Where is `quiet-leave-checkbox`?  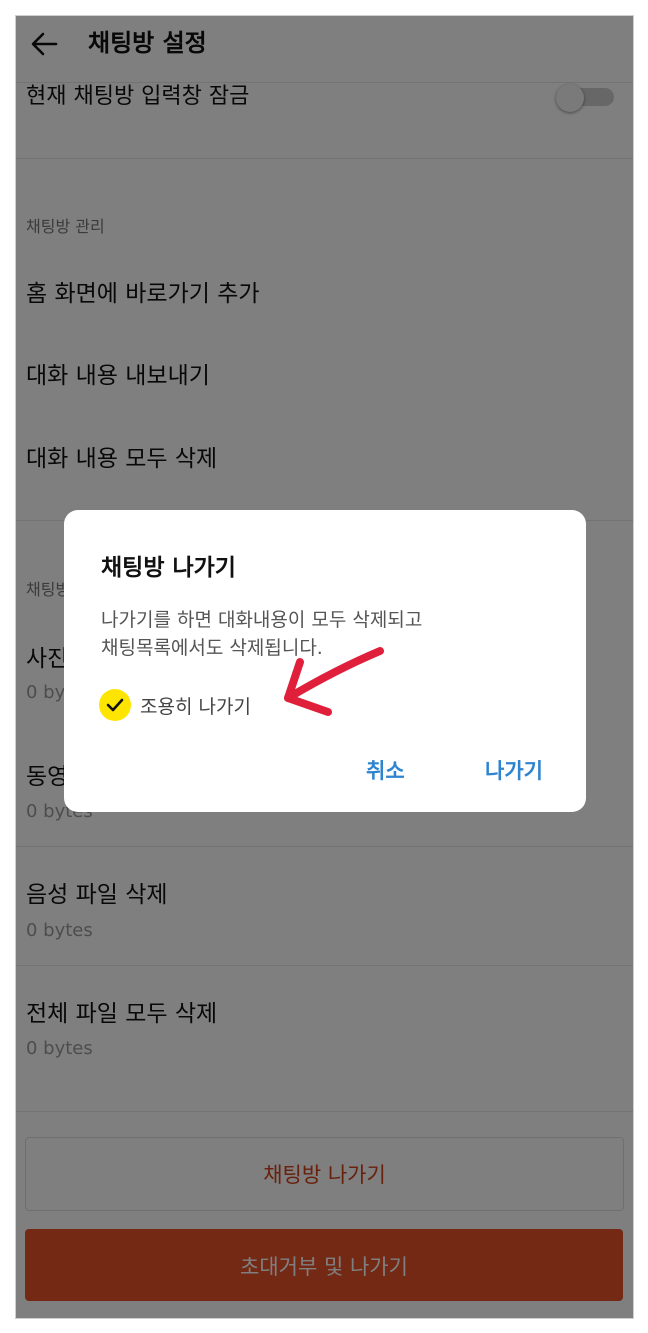
quiet-leave-checkbox is located at coordinates (115, 705).